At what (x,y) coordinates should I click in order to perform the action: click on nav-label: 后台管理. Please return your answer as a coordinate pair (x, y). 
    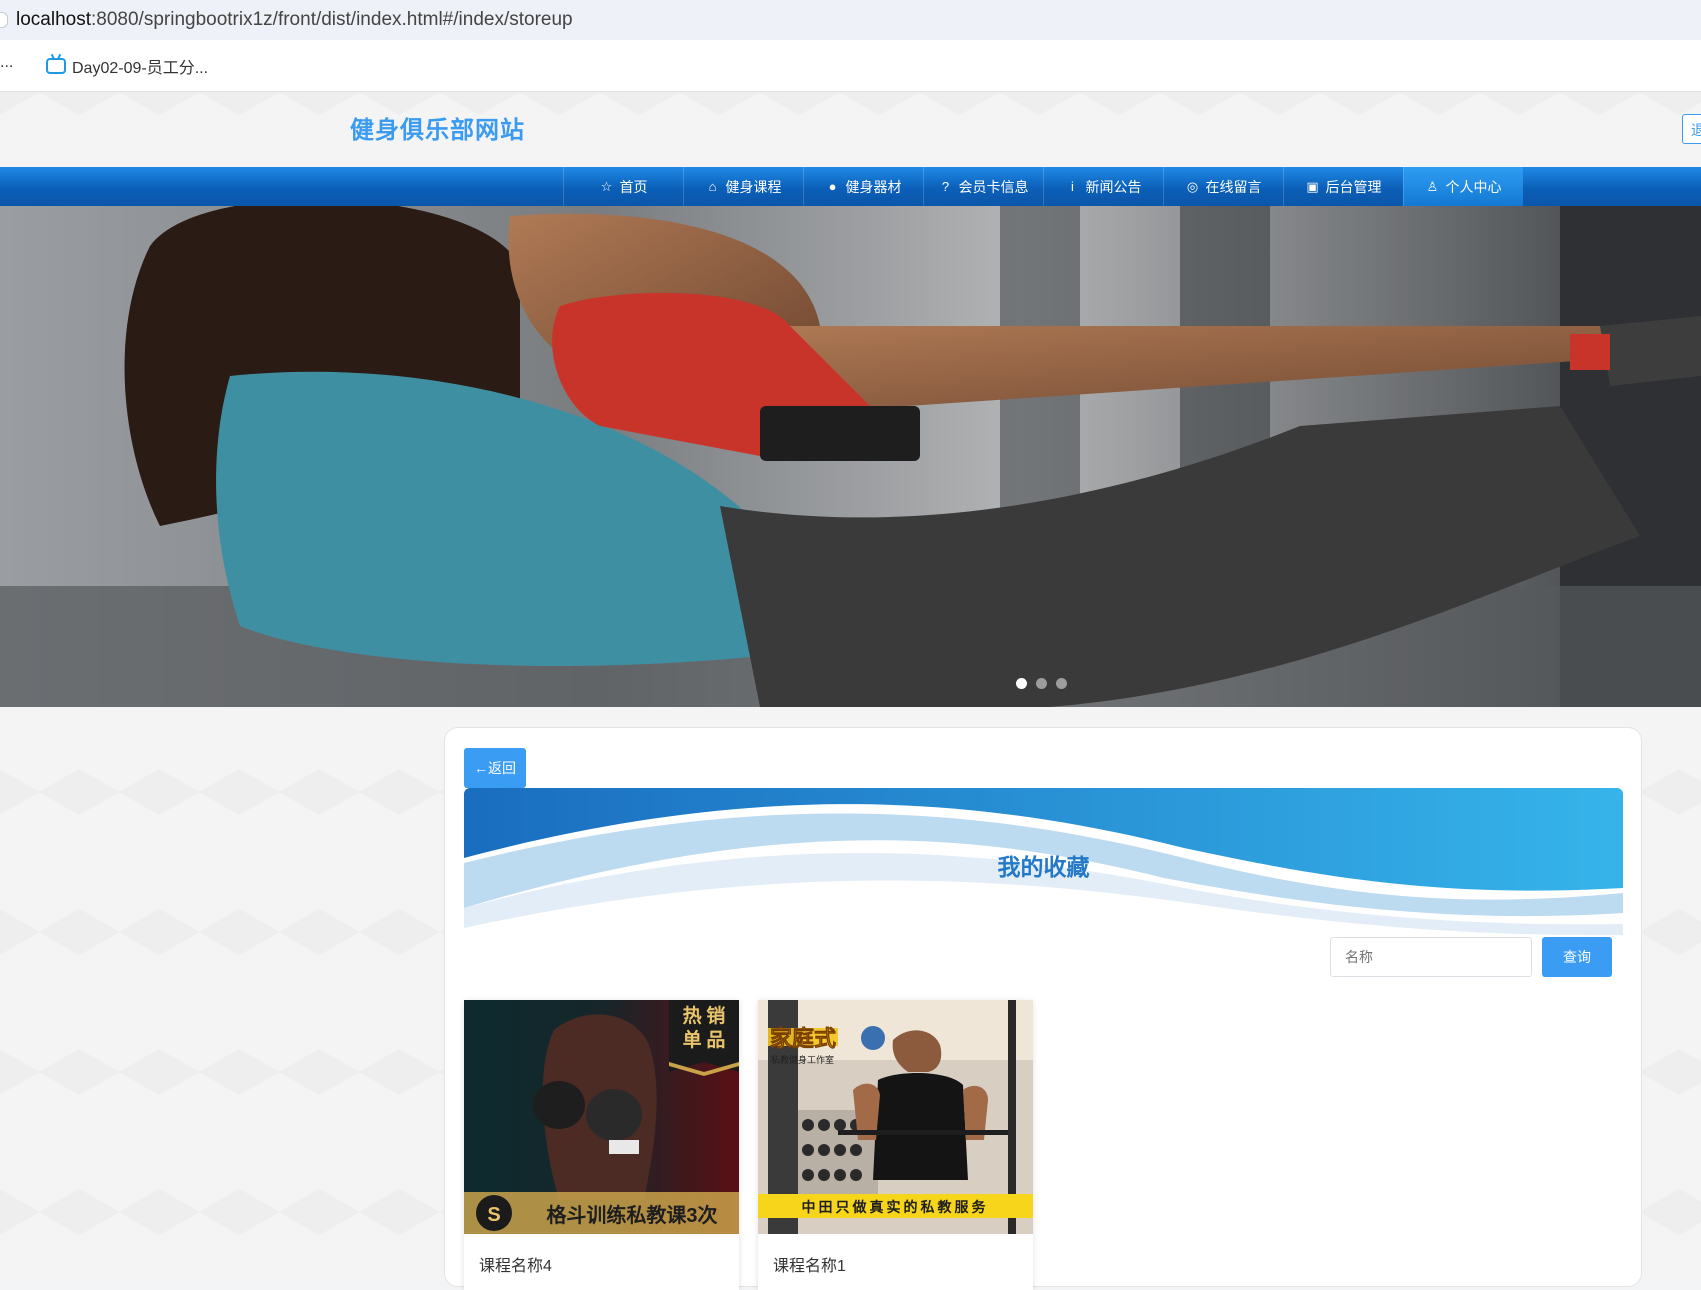
    Looking at the image, I should click on (1353, 186).